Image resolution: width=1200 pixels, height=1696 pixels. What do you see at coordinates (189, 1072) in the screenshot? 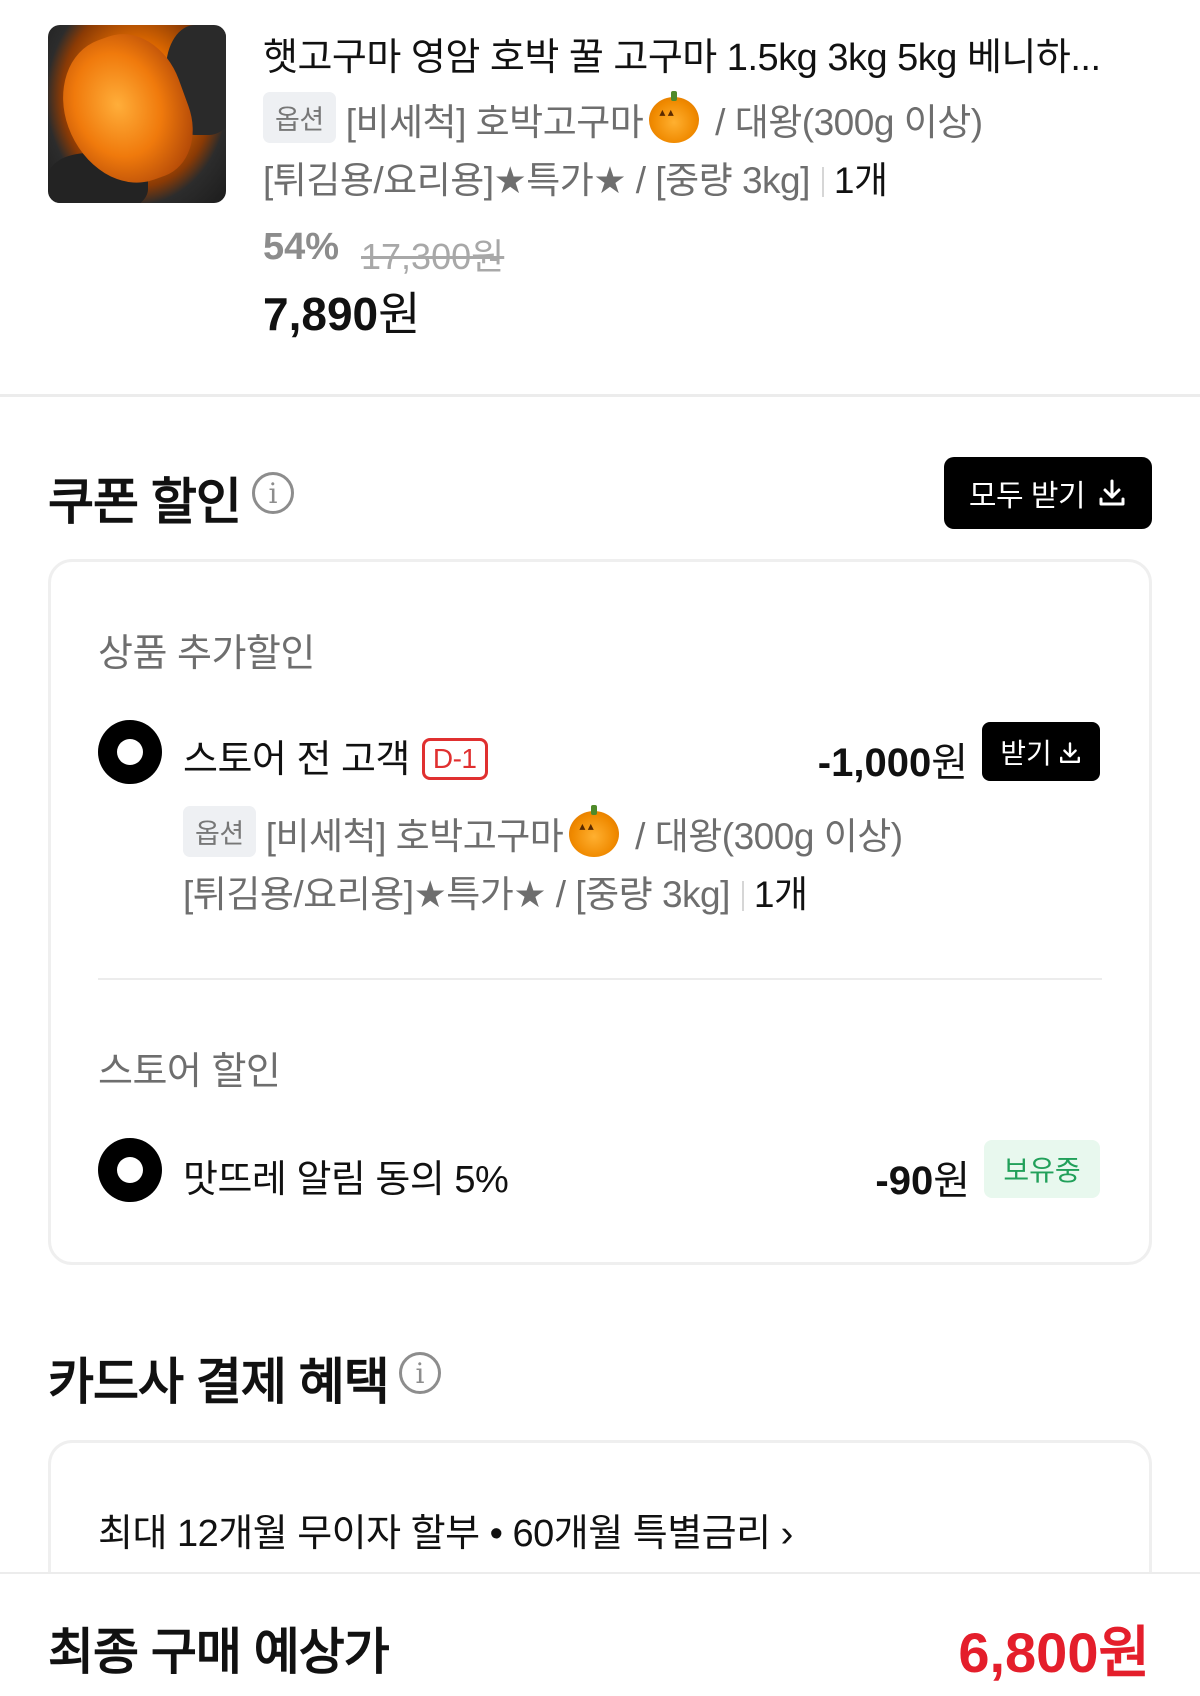
I see `store-discount-subtitle: 스토어 할인` at bounding box center [189, 1072].